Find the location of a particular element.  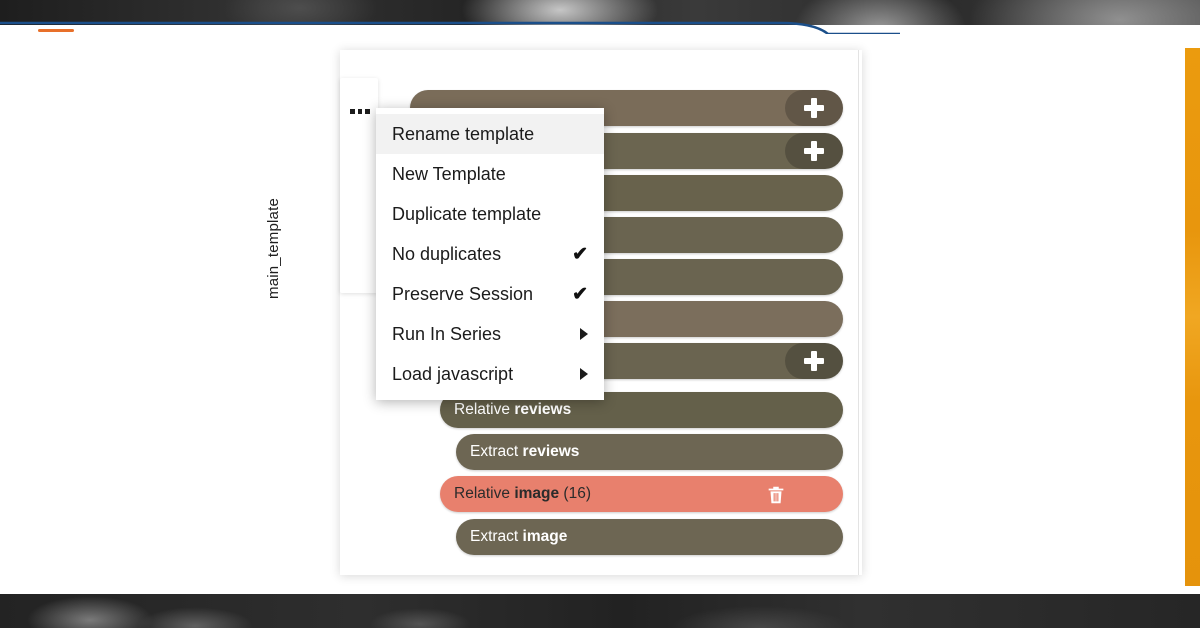

context-menu-item: No duplicates ✔ is located at coordinates (490, 254).